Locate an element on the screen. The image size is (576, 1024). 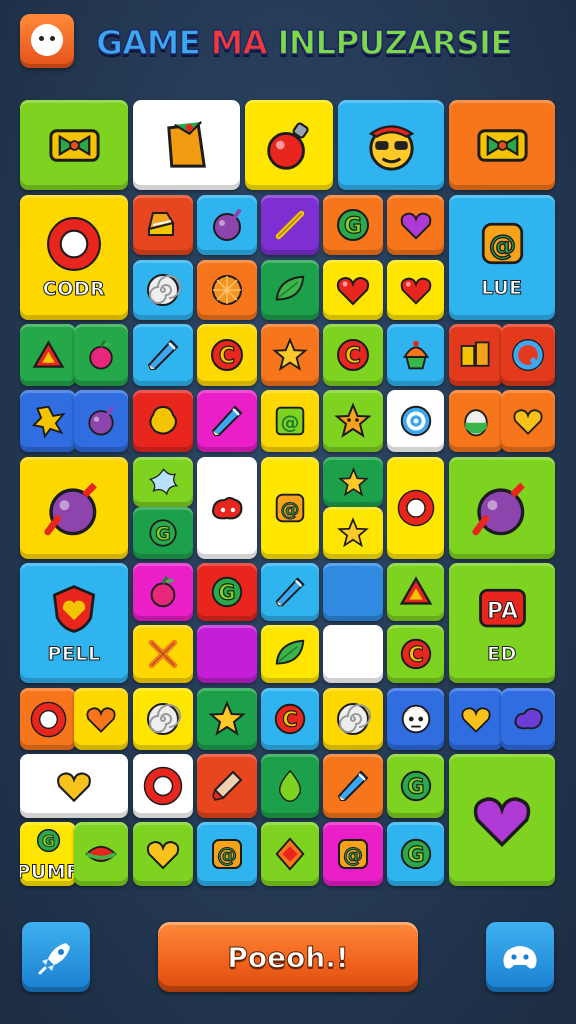
star-icon is located at coordinates (290, 354).